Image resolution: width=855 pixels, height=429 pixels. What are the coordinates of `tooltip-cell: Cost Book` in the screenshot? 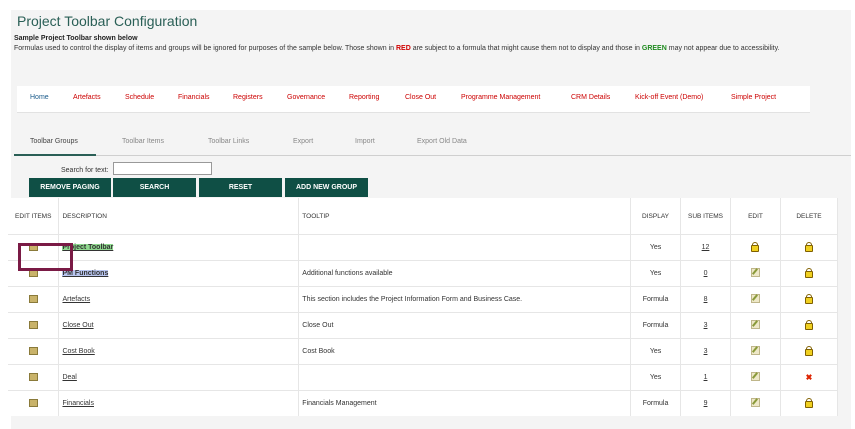 It's located at (465, 351).